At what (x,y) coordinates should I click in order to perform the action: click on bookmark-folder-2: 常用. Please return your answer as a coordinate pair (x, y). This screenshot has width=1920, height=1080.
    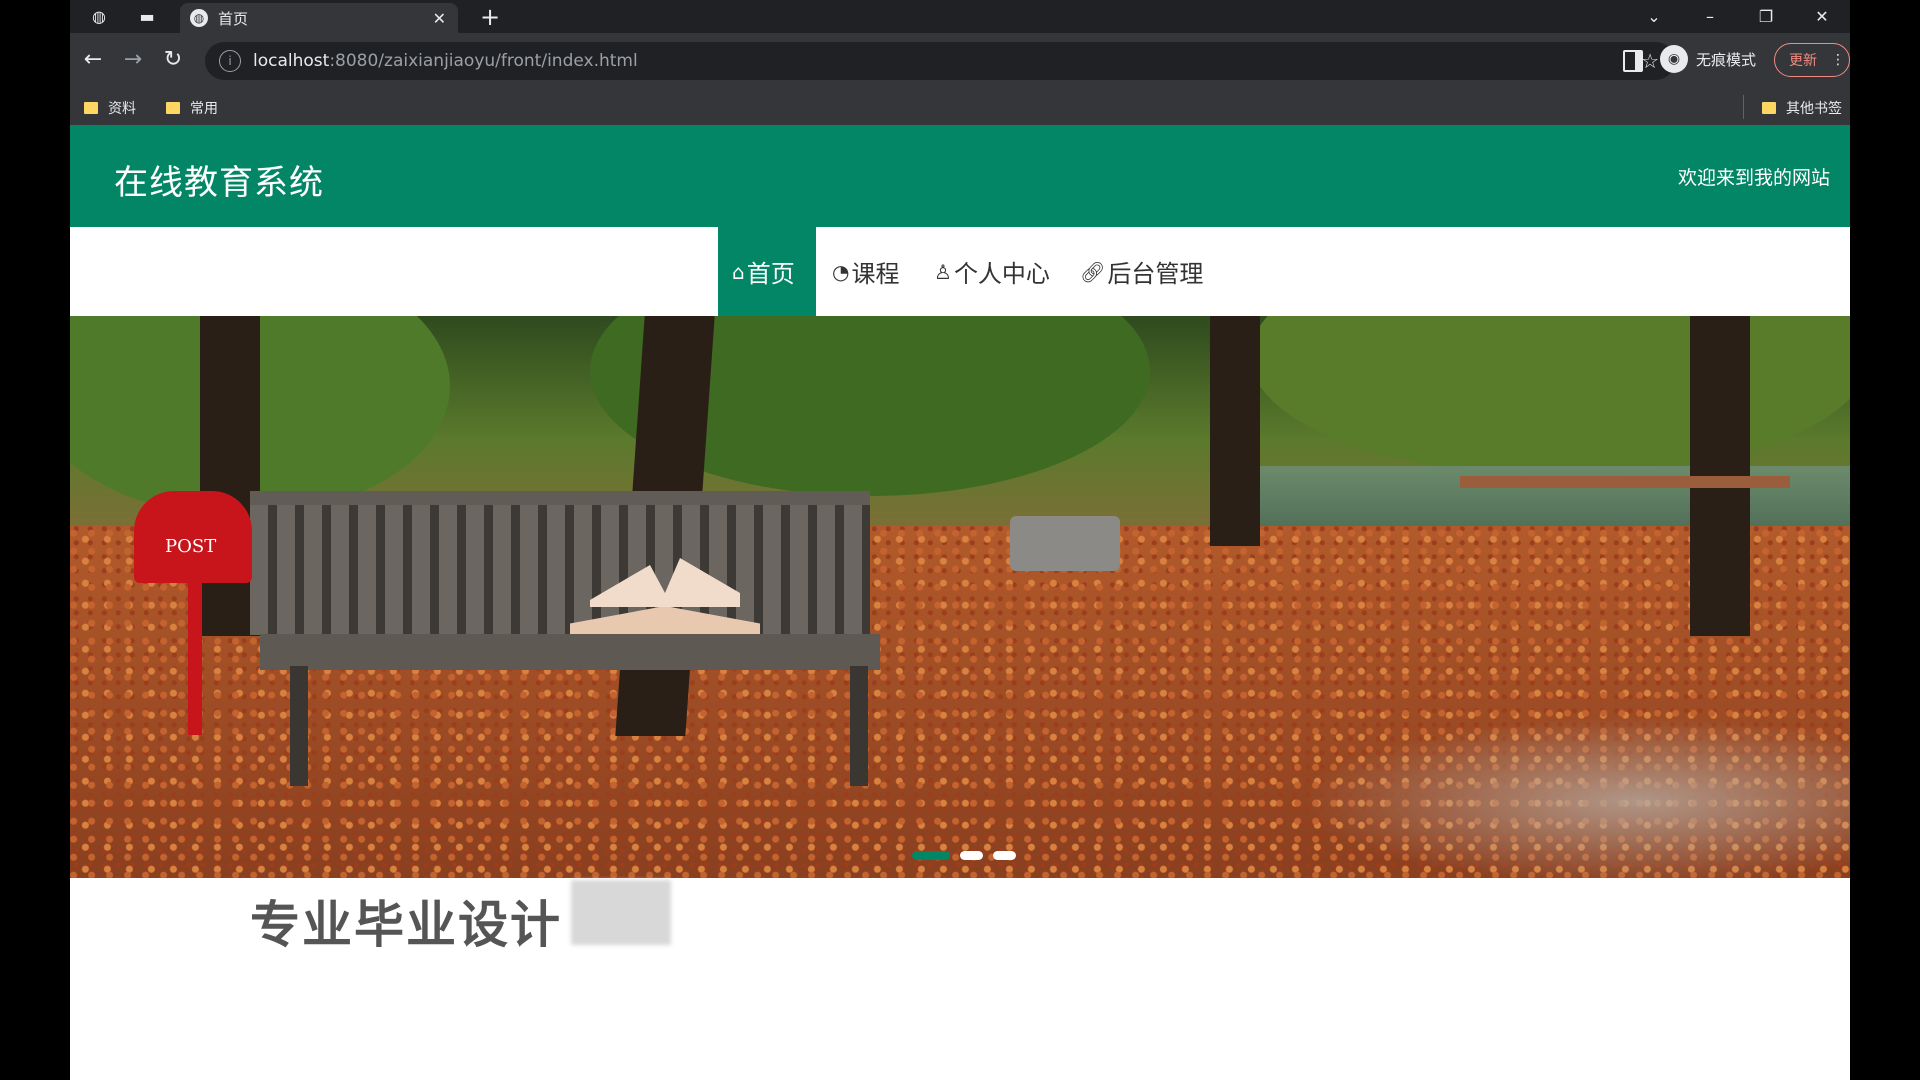
    Looking at the image, I should click on (192, 108).